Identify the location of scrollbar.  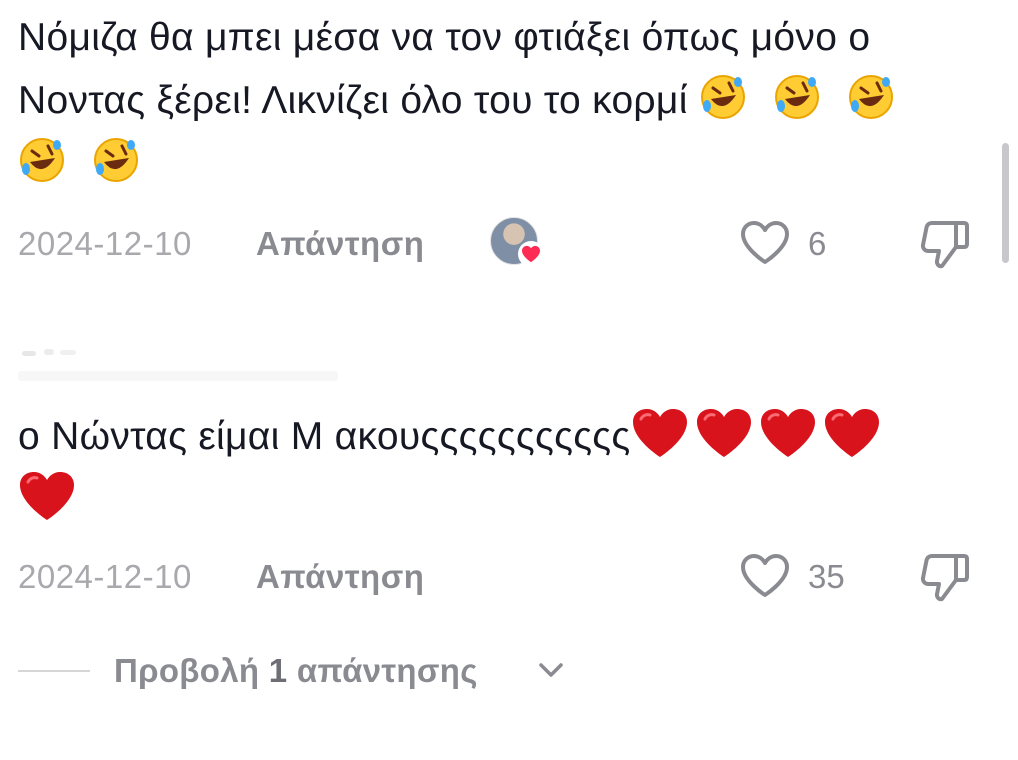
(1005, 203).